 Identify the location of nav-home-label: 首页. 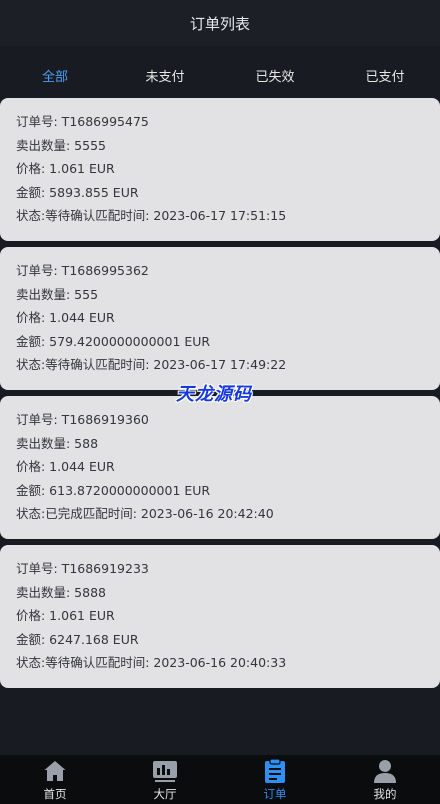
(55, 793).